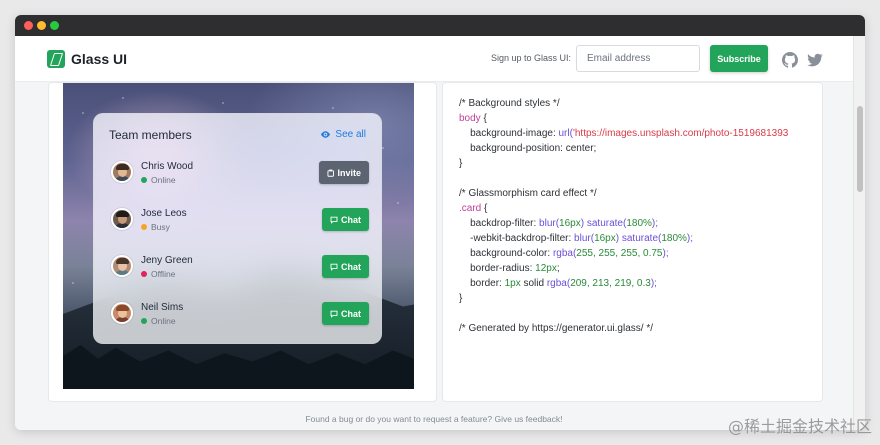  I want to click on code-line: border-radius: 12px;, so click(509, 268).